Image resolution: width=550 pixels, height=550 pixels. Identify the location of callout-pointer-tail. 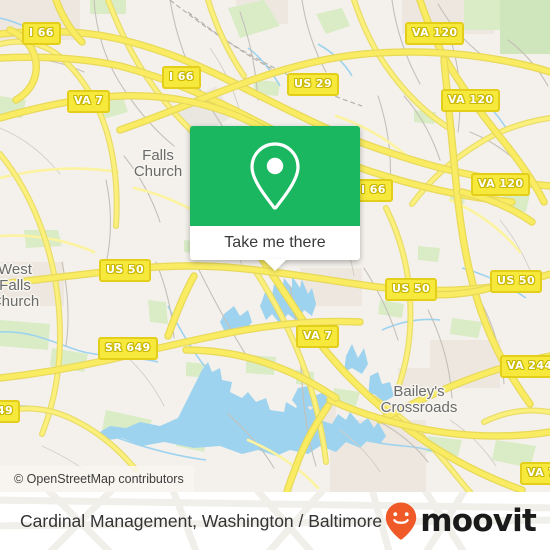
(275, 265).